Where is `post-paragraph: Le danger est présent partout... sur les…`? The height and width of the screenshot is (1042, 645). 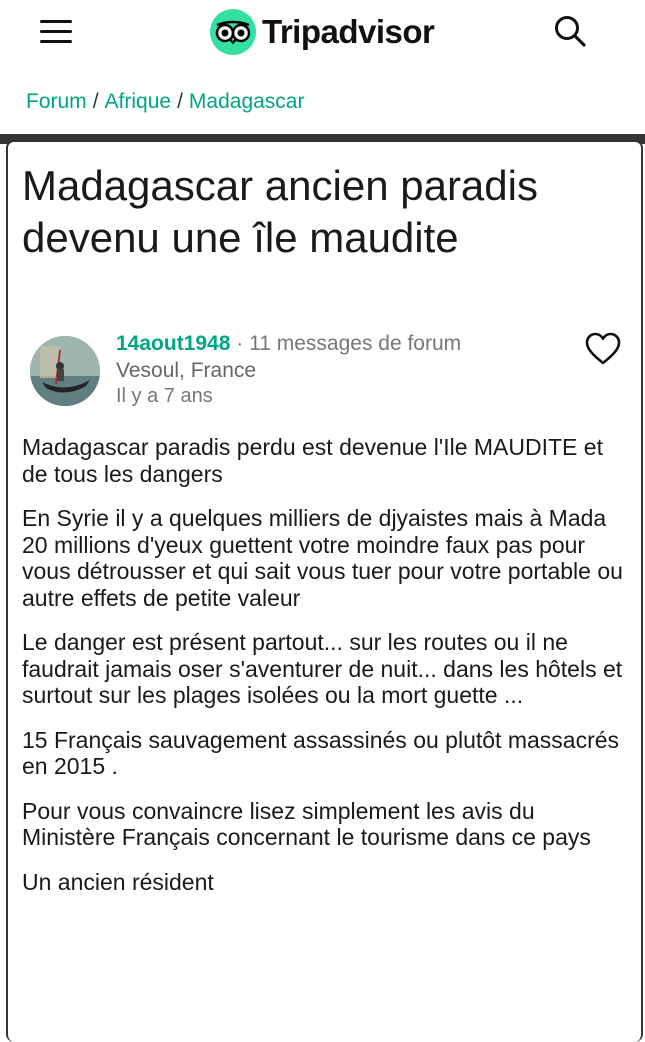 post-paragraph: Le danger est présent partout... sur les… is located at coordinates (322, 668).